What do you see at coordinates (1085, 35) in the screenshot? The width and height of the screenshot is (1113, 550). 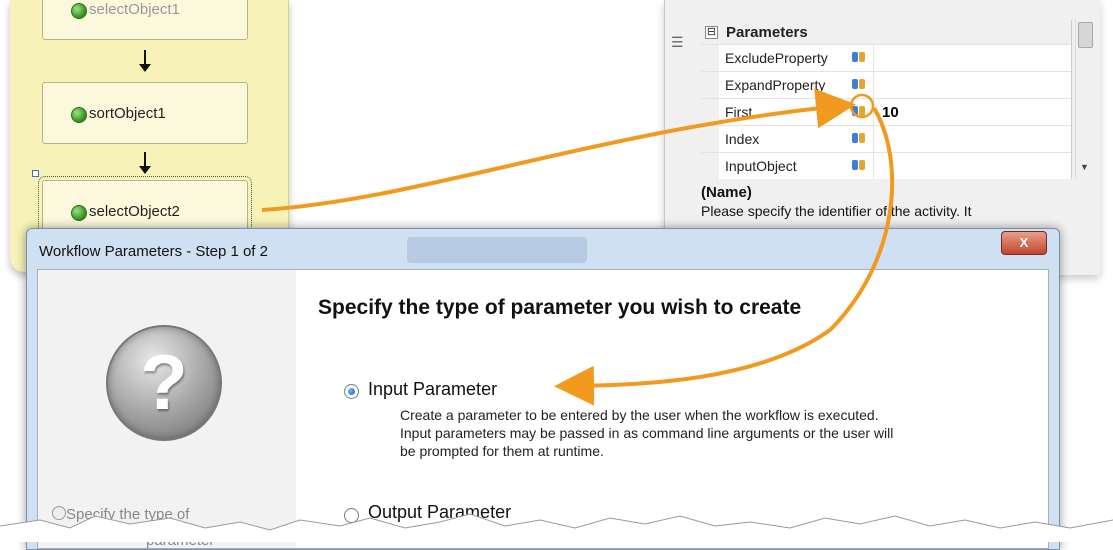 I see `scrollbar-thumb` at bounding box center [1085, 35].